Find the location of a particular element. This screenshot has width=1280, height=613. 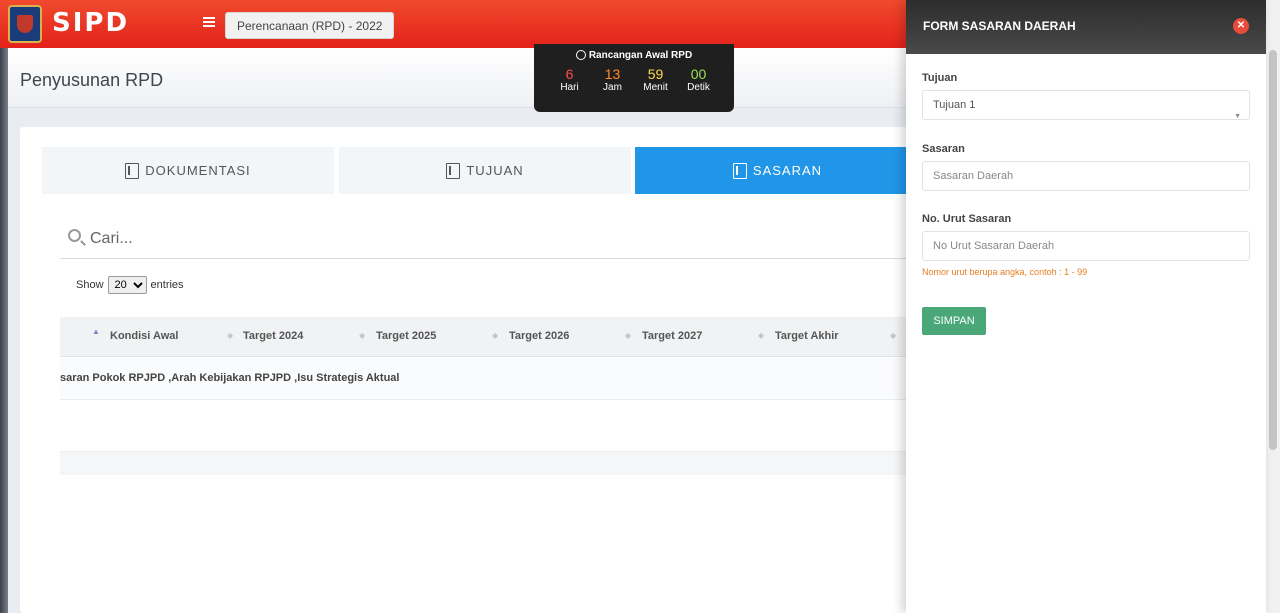

search-icon is located at coordinates (74, 235).